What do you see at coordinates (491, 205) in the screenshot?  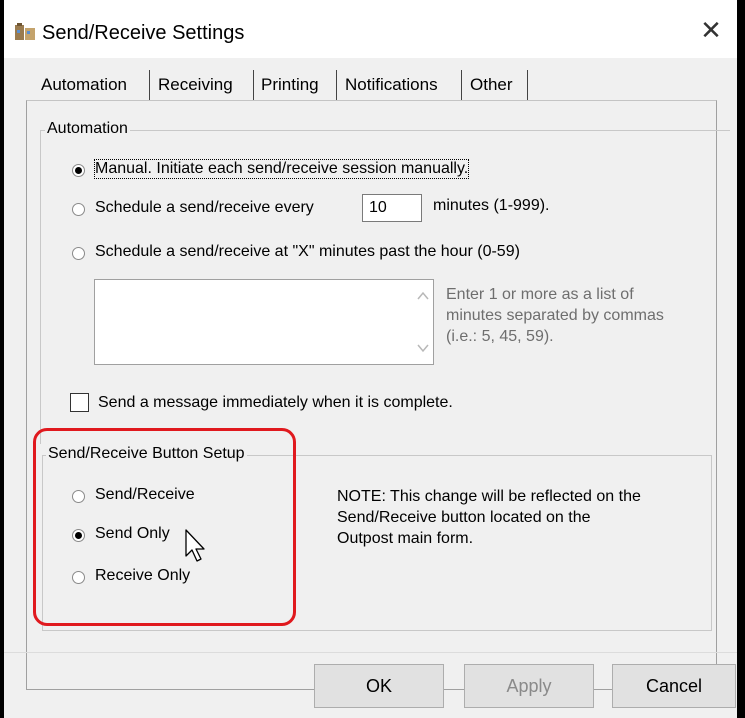 I see `minutes-range-label: minutes (1-999).` at bounding box center [491, 205].